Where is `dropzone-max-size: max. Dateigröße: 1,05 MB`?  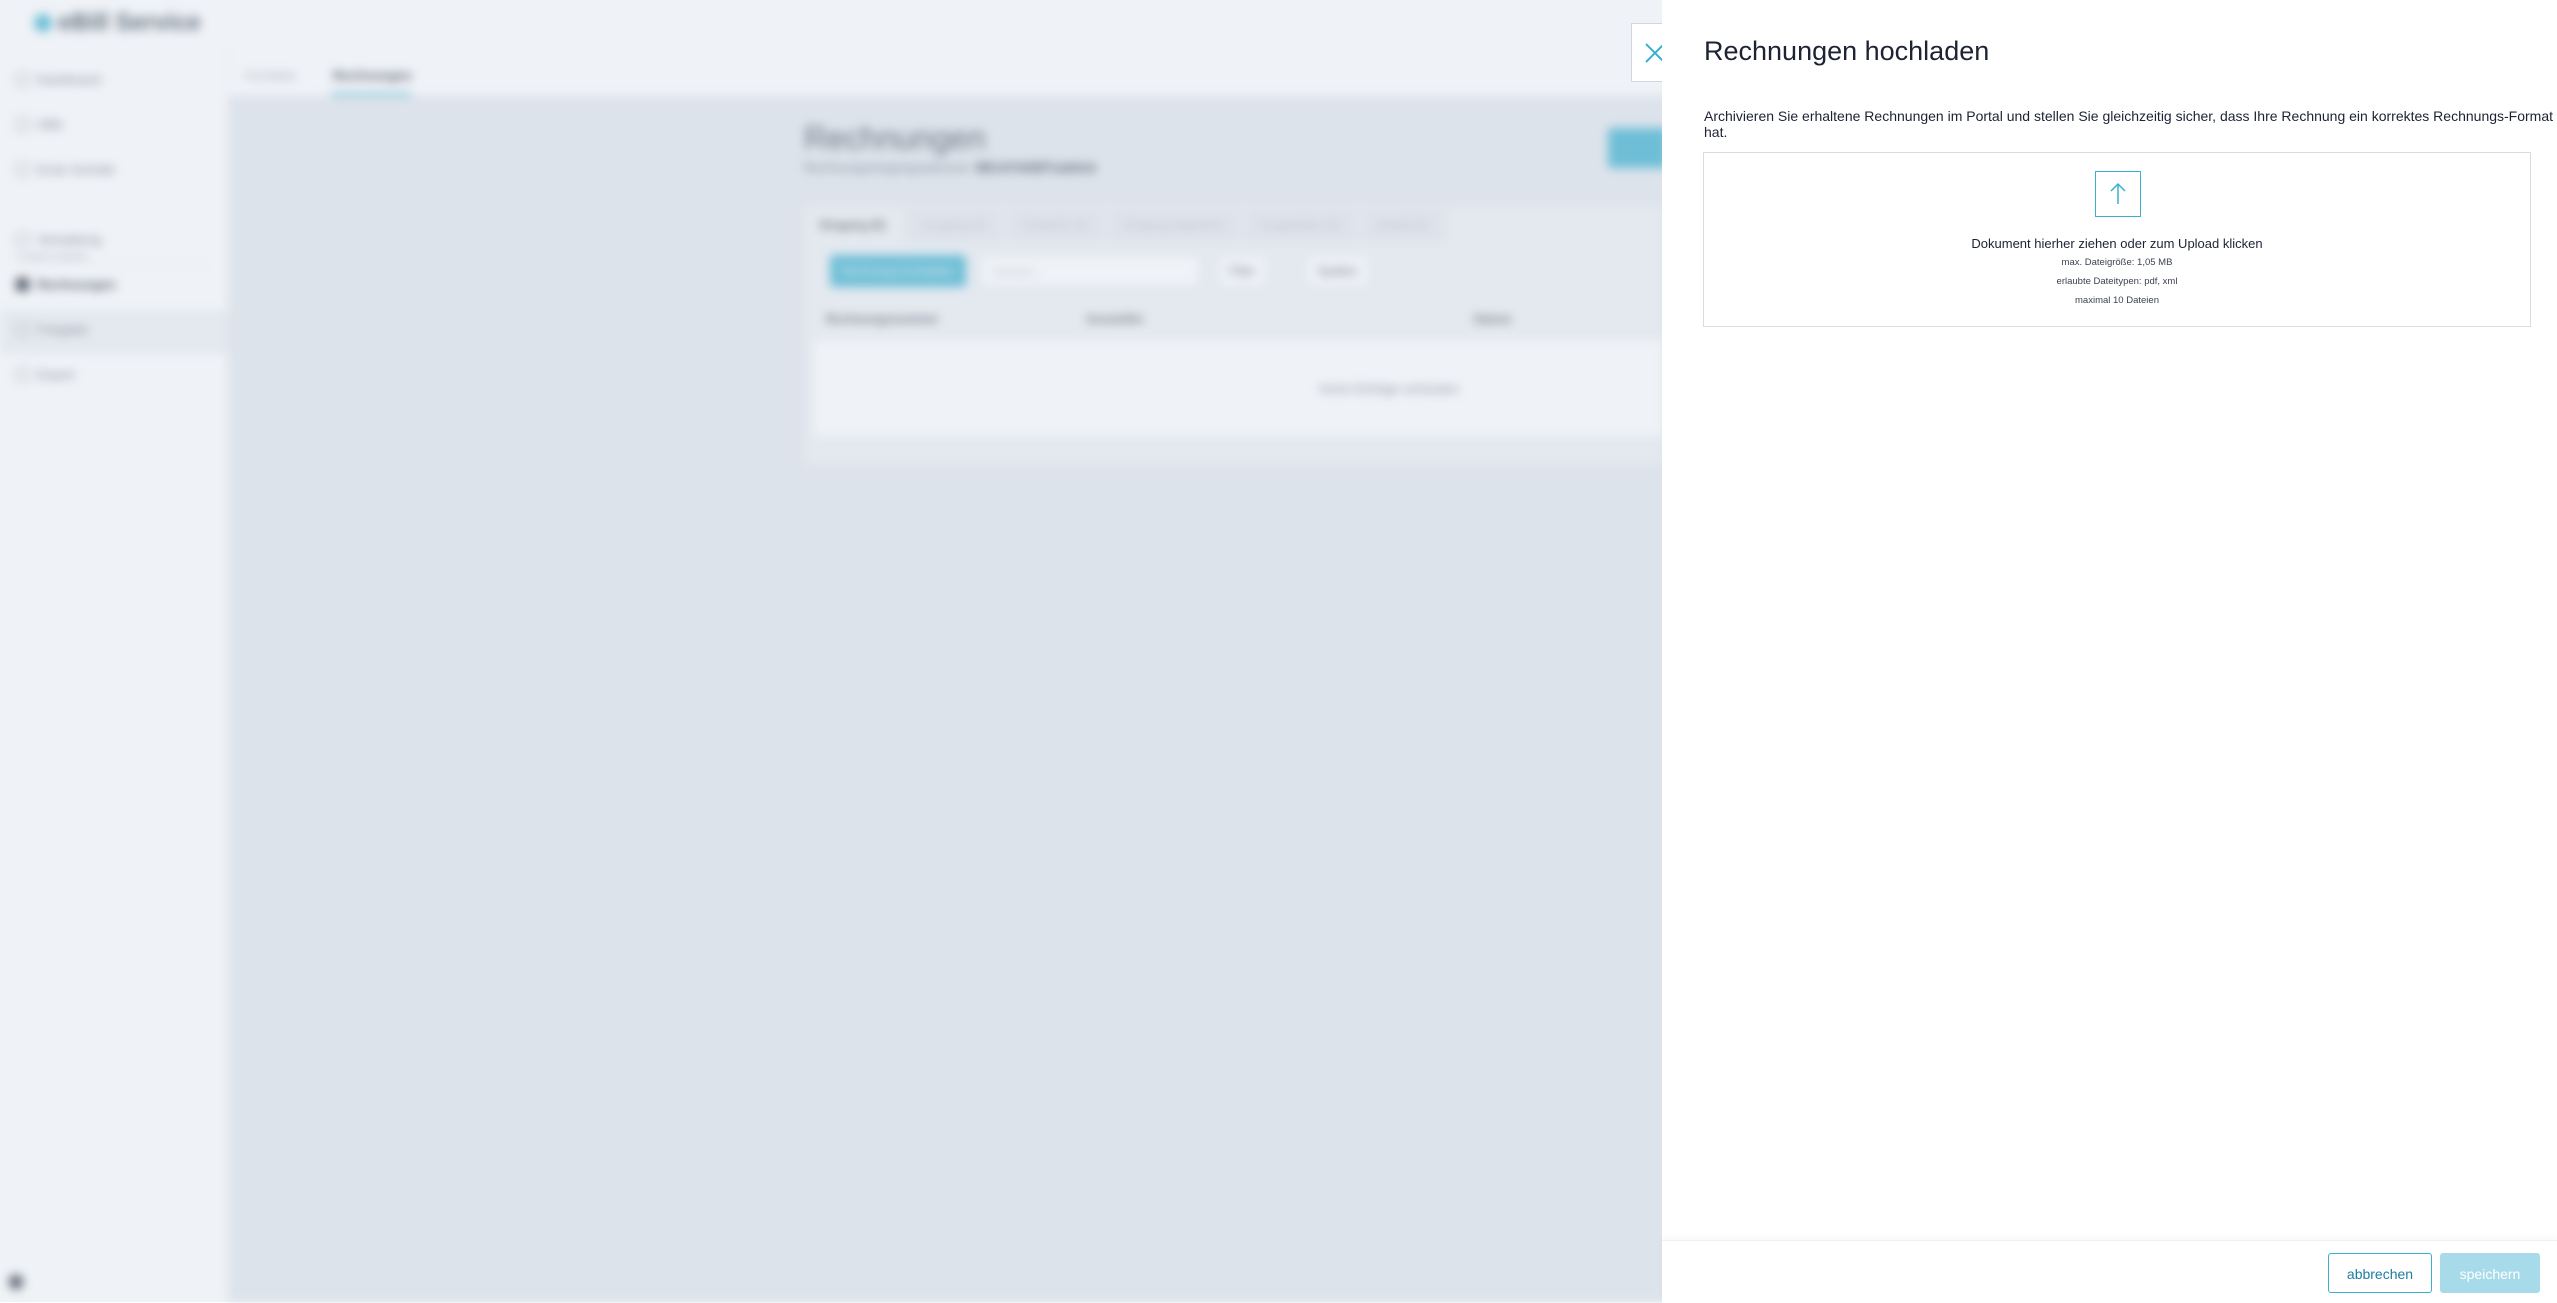 dropzone-max-size: max. Dateigröße: 1,05 MB is located at coordinates (2117, 262).